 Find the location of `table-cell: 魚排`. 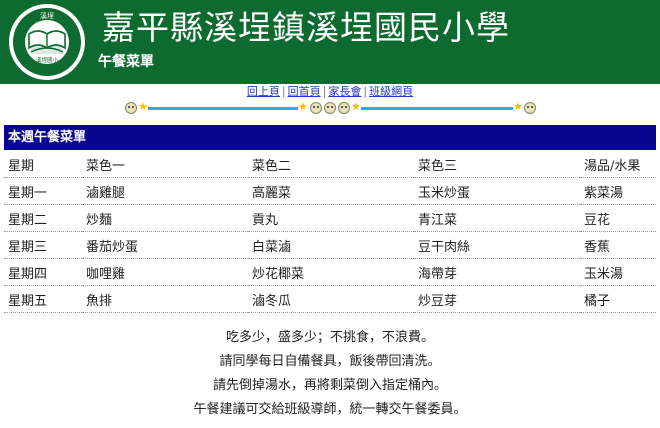

table-cell: 魚排 is located at coordinates (165, 299).